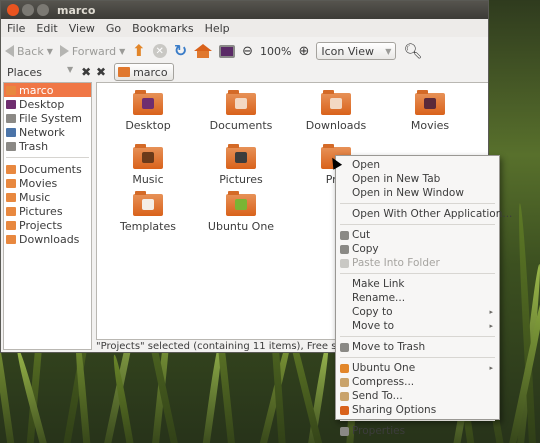 This screenshot has height=443, width=540. What do you see at coordinates (101, 72) in the screenshot?
I see `close-pane-icon: ✖` at bounding box center [101, 72].